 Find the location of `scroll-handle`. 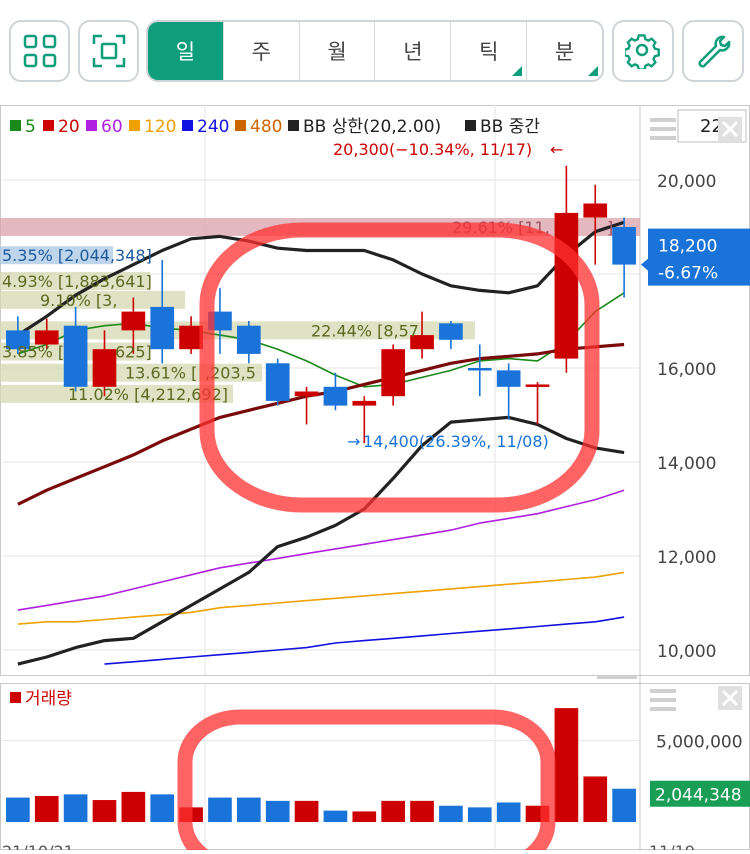

scroll-handle is located at coordinates (617, 677).